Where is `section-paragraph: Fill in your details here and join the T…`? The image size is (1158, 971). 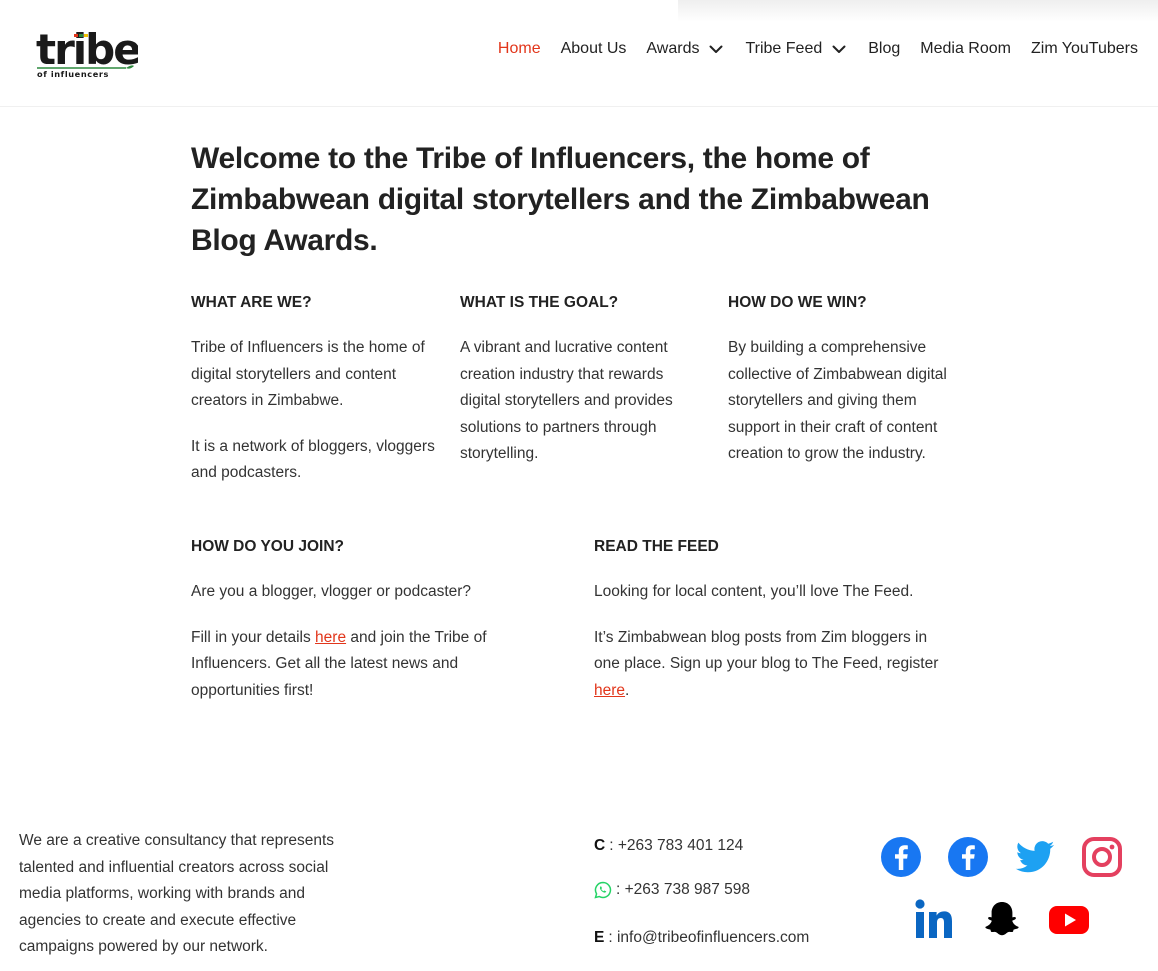 section-paragraph: Fill in your details here and join the T… is located at coordinates (356, 665).